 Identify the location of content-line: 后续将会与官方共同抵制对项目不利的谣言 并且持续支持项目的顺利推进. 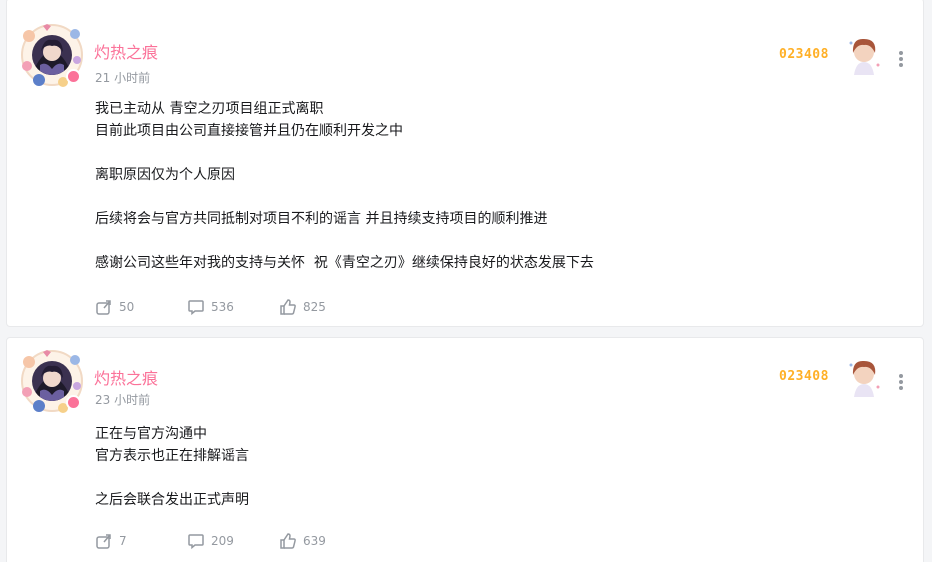
(321, 219).